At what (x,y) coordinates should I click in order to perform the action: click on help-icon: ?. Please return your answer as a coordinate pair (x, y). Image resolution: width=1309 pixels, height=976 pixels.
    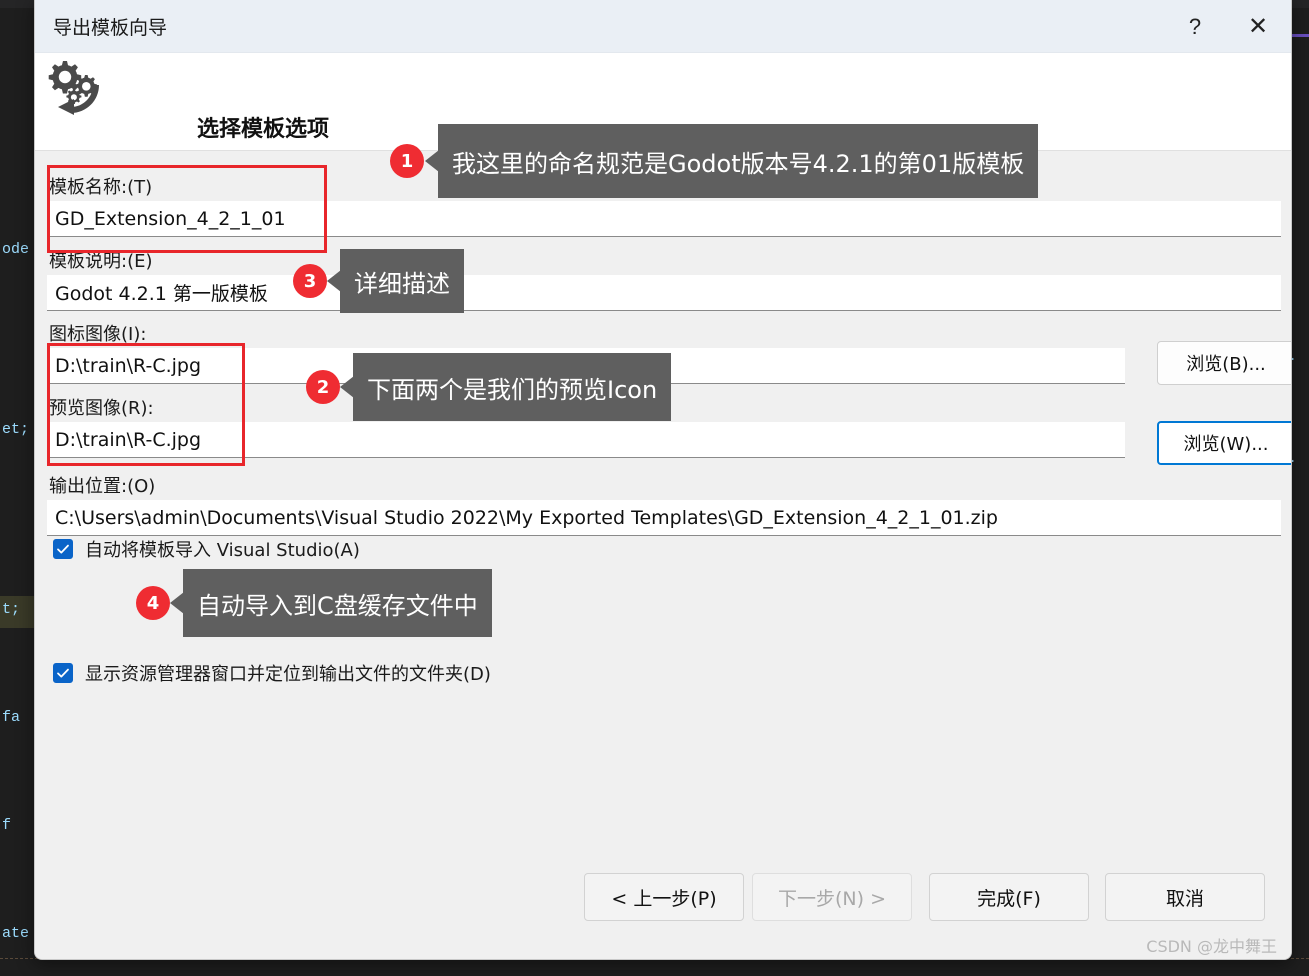
    Looking at the image, I should click on (1195, 26).